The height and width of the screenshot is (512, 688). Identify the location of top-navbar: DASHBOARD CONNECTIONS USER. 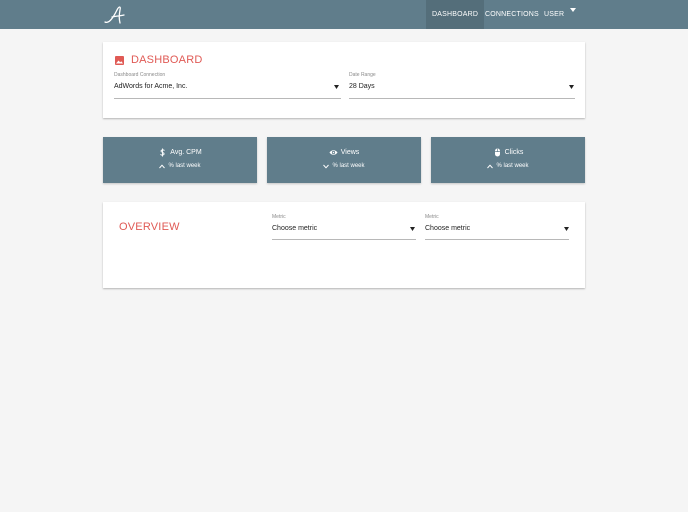
(344, 14).